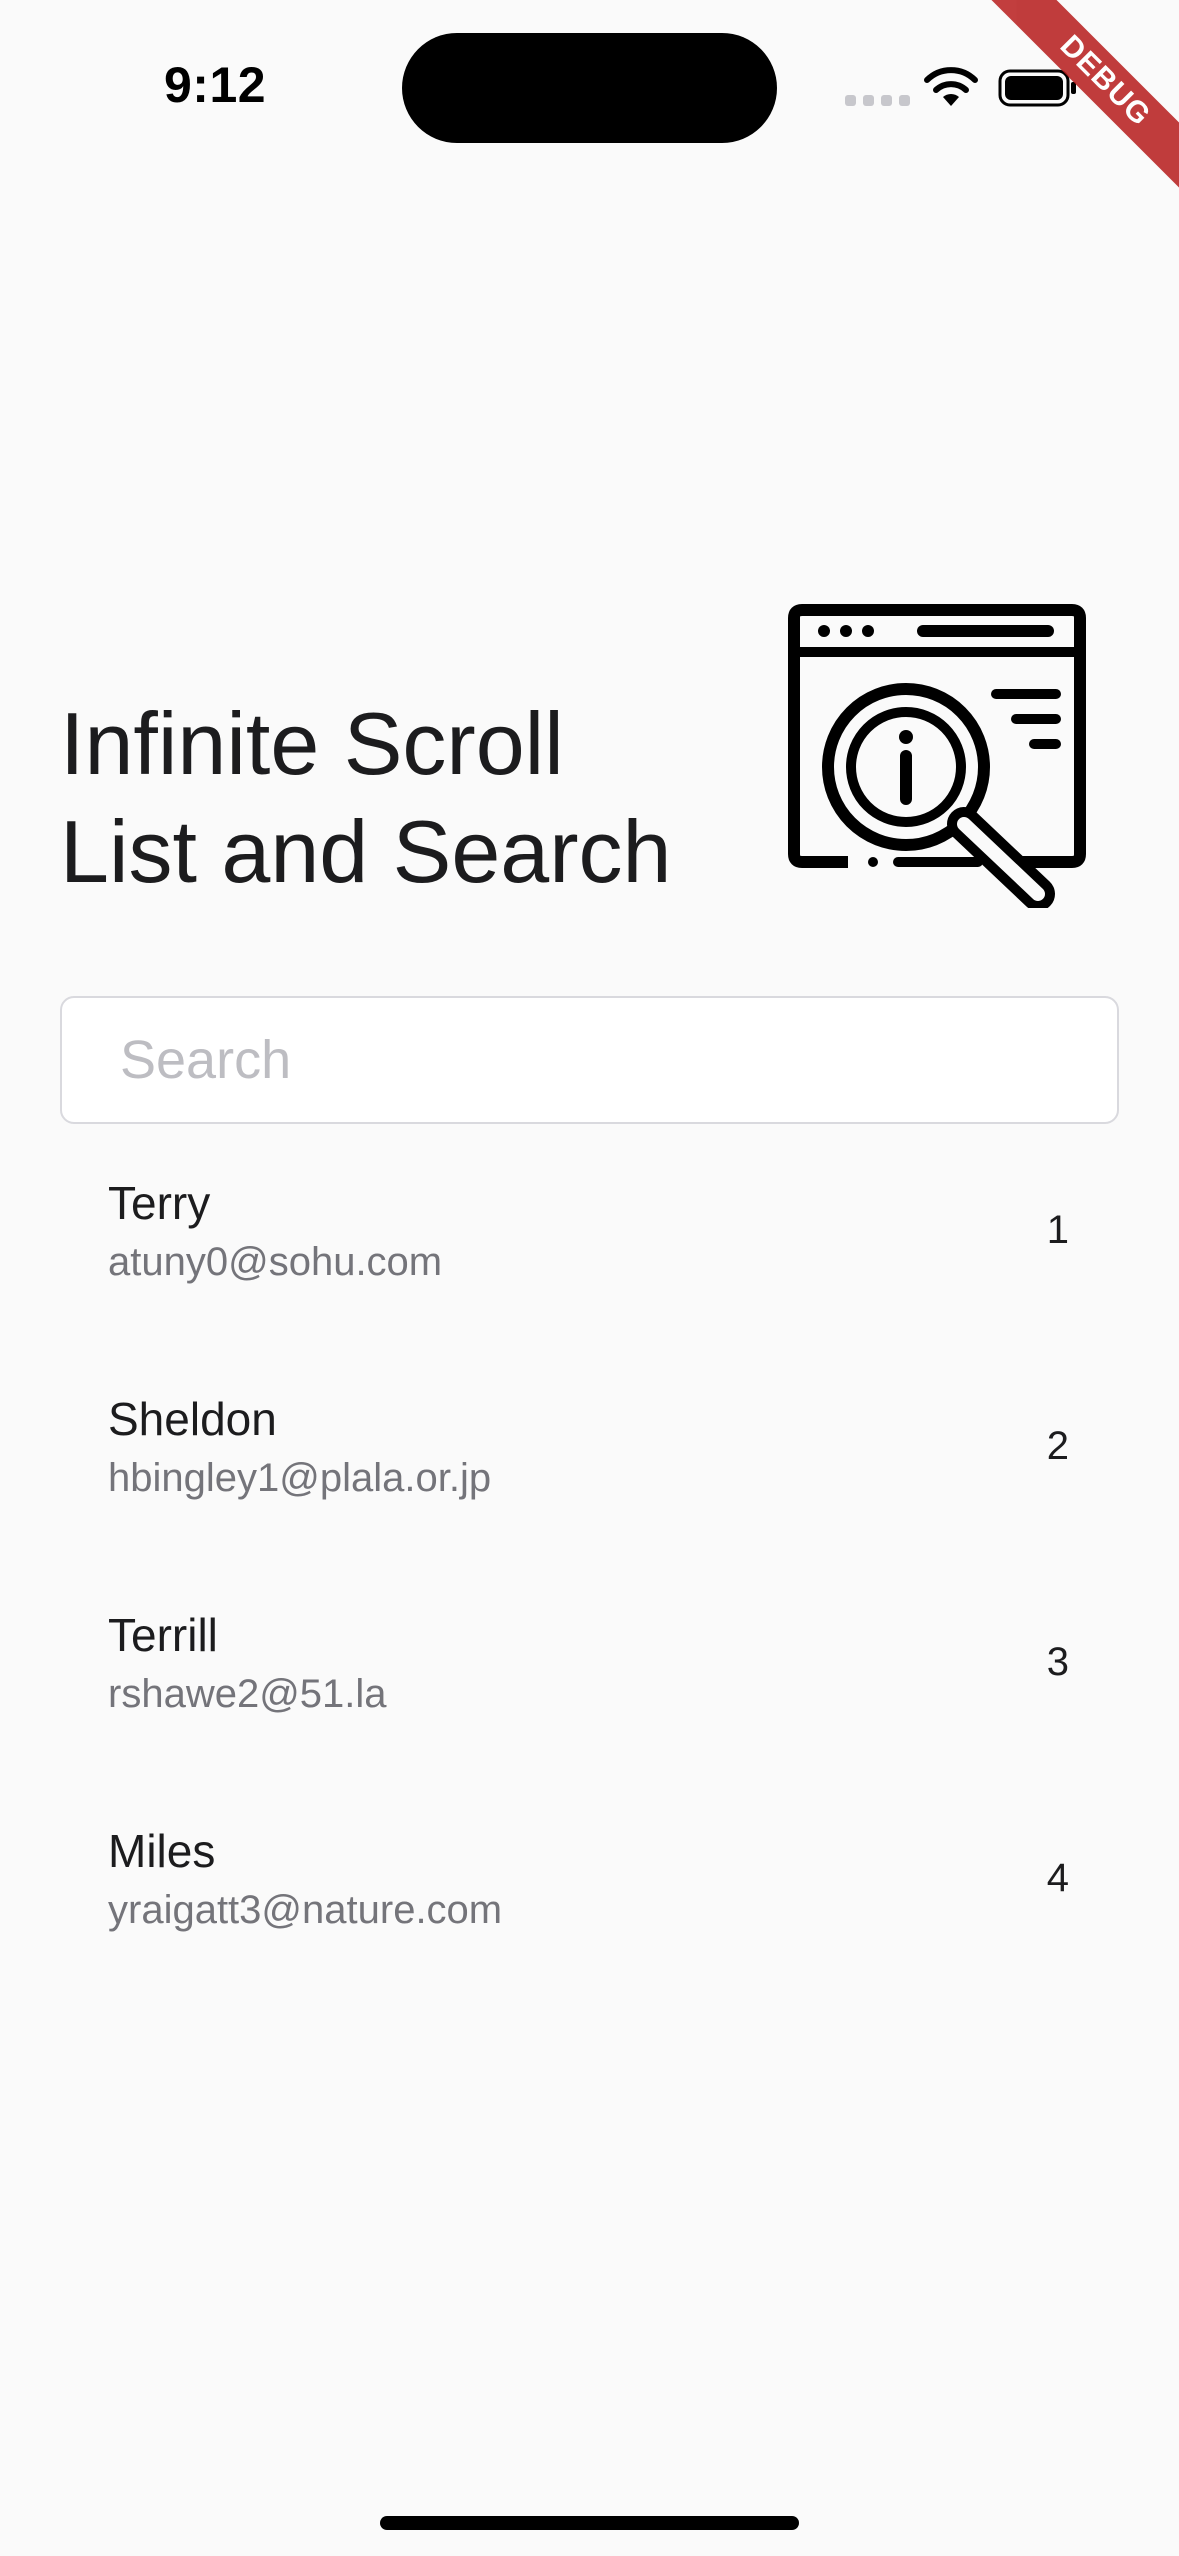 The image size is (1179, 2556). What do you see at coordinates (937, 756) in the screenshot?
I see `browser-magnifier-info-icon` at bounding box center [937, 756].